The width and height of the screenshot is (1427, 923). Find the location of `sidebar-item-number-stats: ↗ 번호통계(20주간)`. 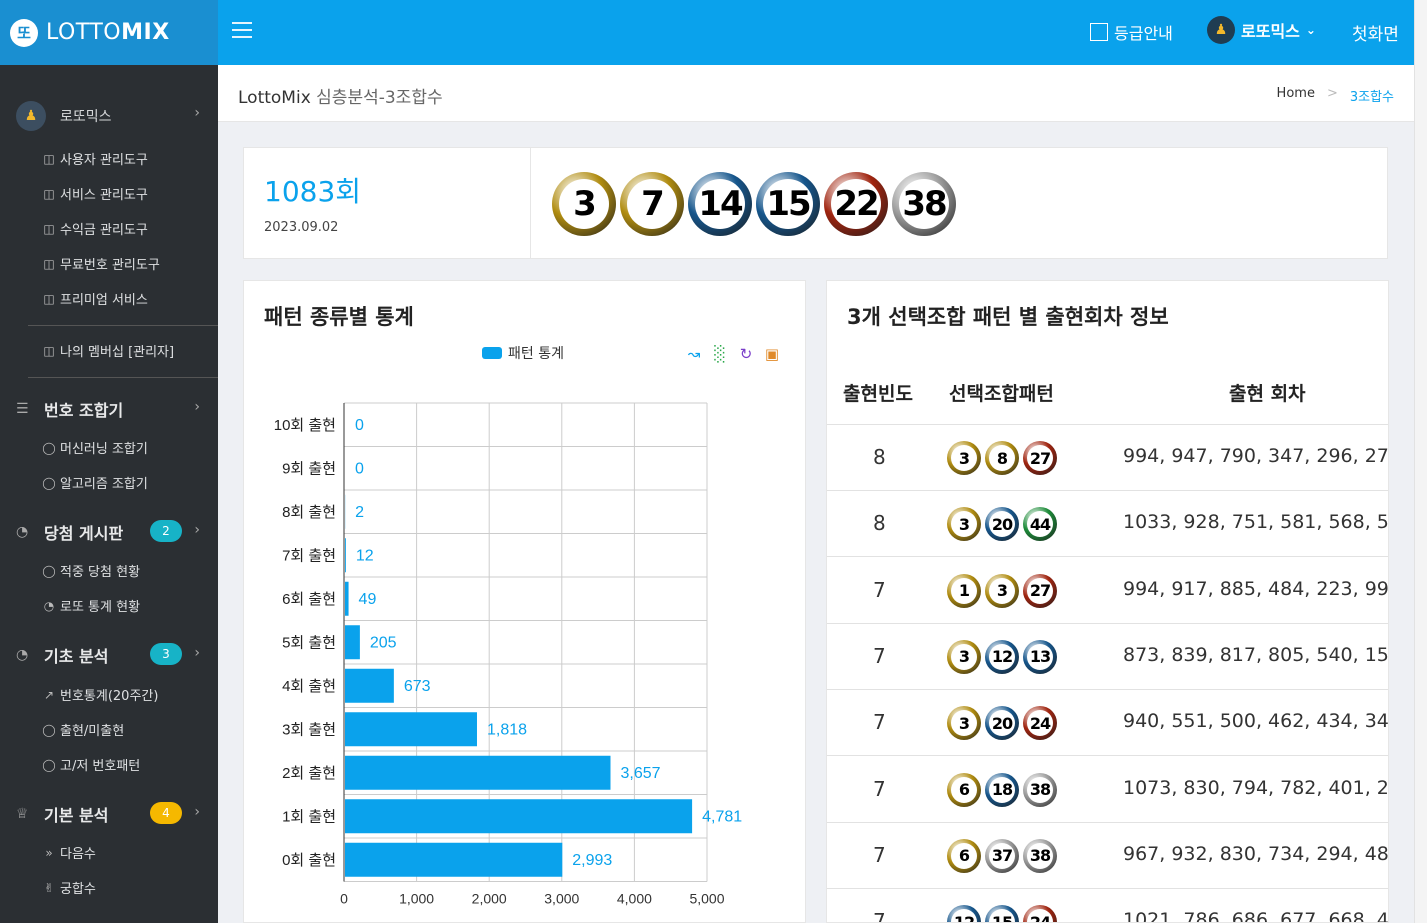

sidebar-item-number-stats: ↗ 번호통계(20주간) is located at coordinates (100, 695).